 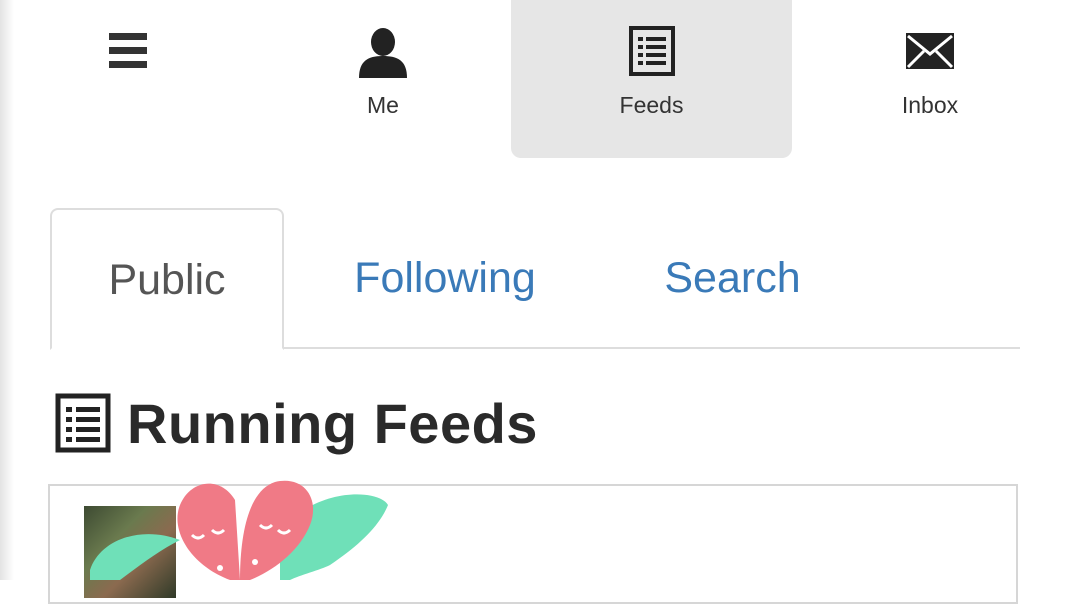 What do you see at coordinates (930, 53) in the screenshot?
I see `envelope-icon` at bounding box center [930, 53].